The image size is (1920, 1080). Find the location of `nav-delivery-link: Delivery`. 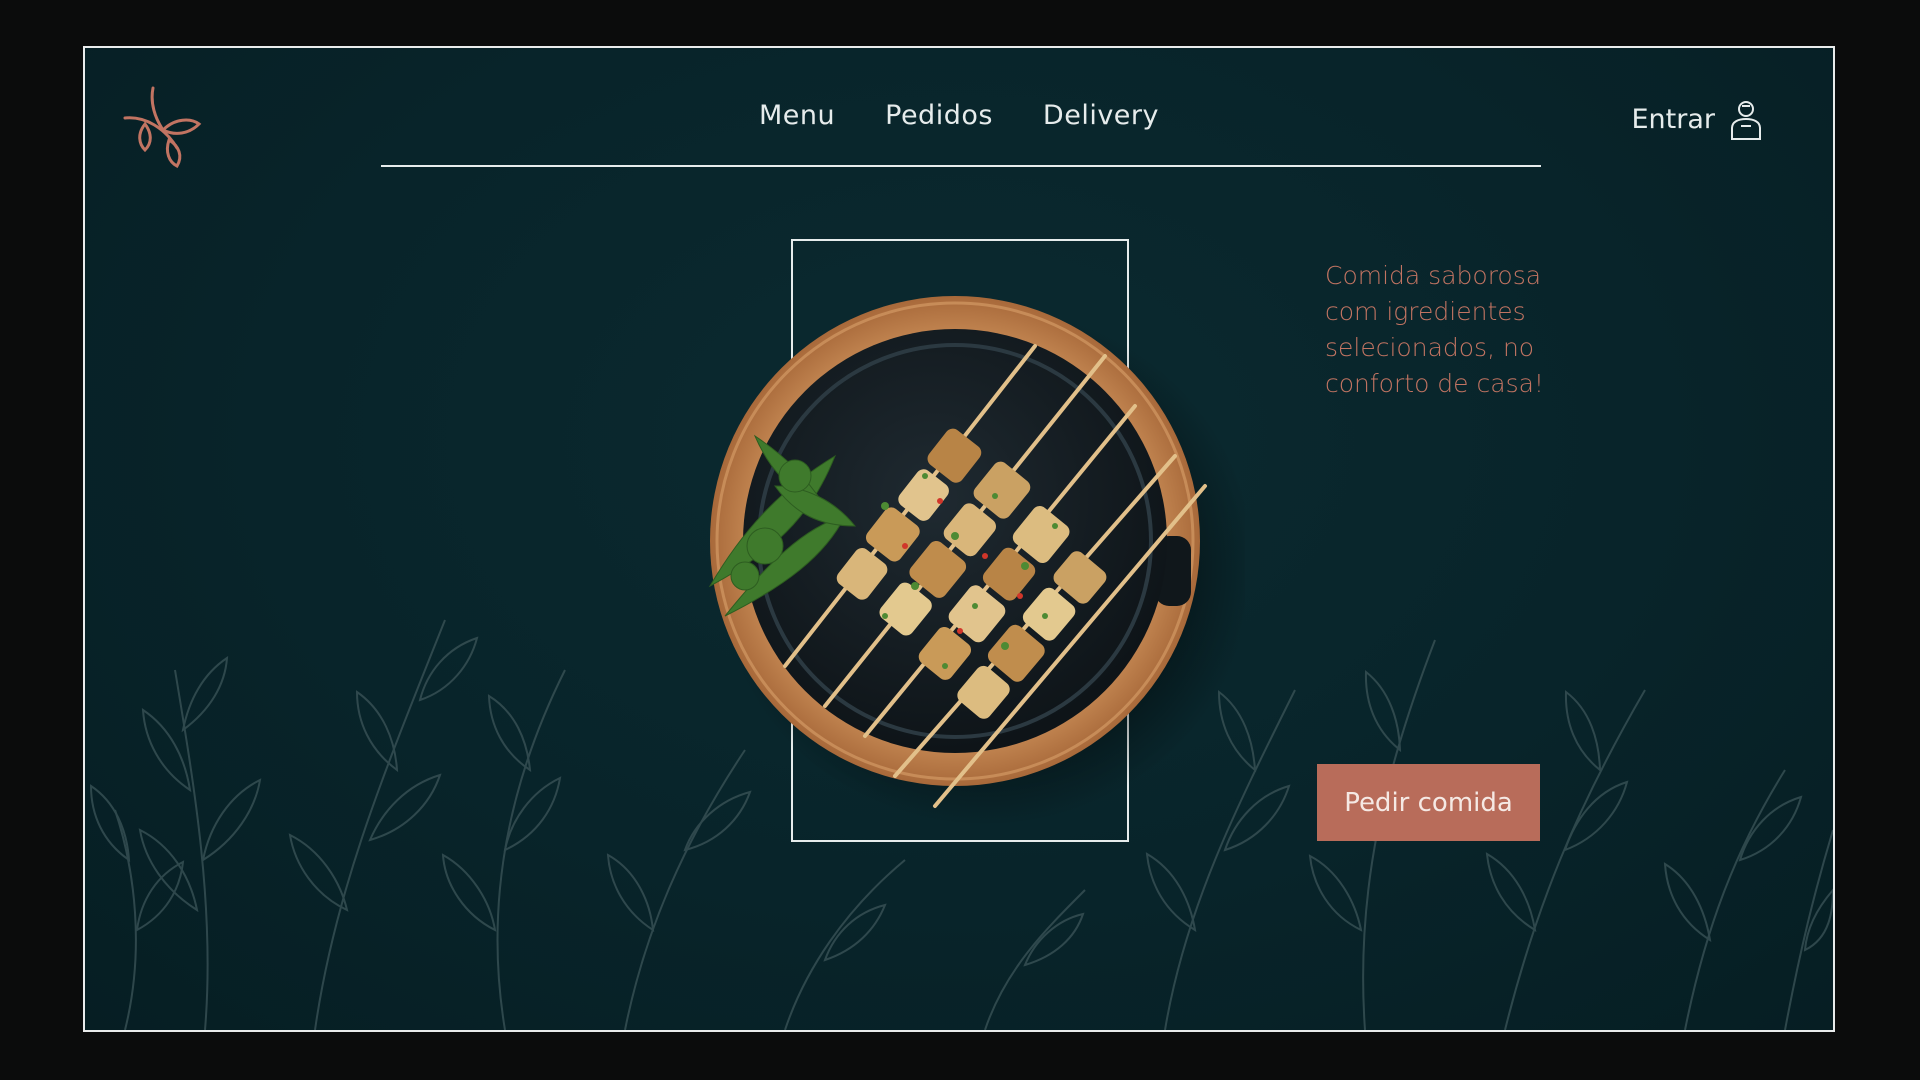

nav-delivery-link: Delivery is located at coordinates (1101, 115).